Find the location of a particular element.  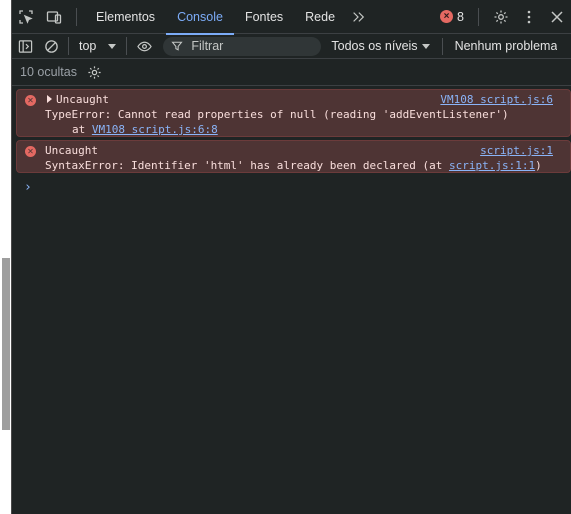

console-settings-gear-icon is located at coordinates (94, 72).